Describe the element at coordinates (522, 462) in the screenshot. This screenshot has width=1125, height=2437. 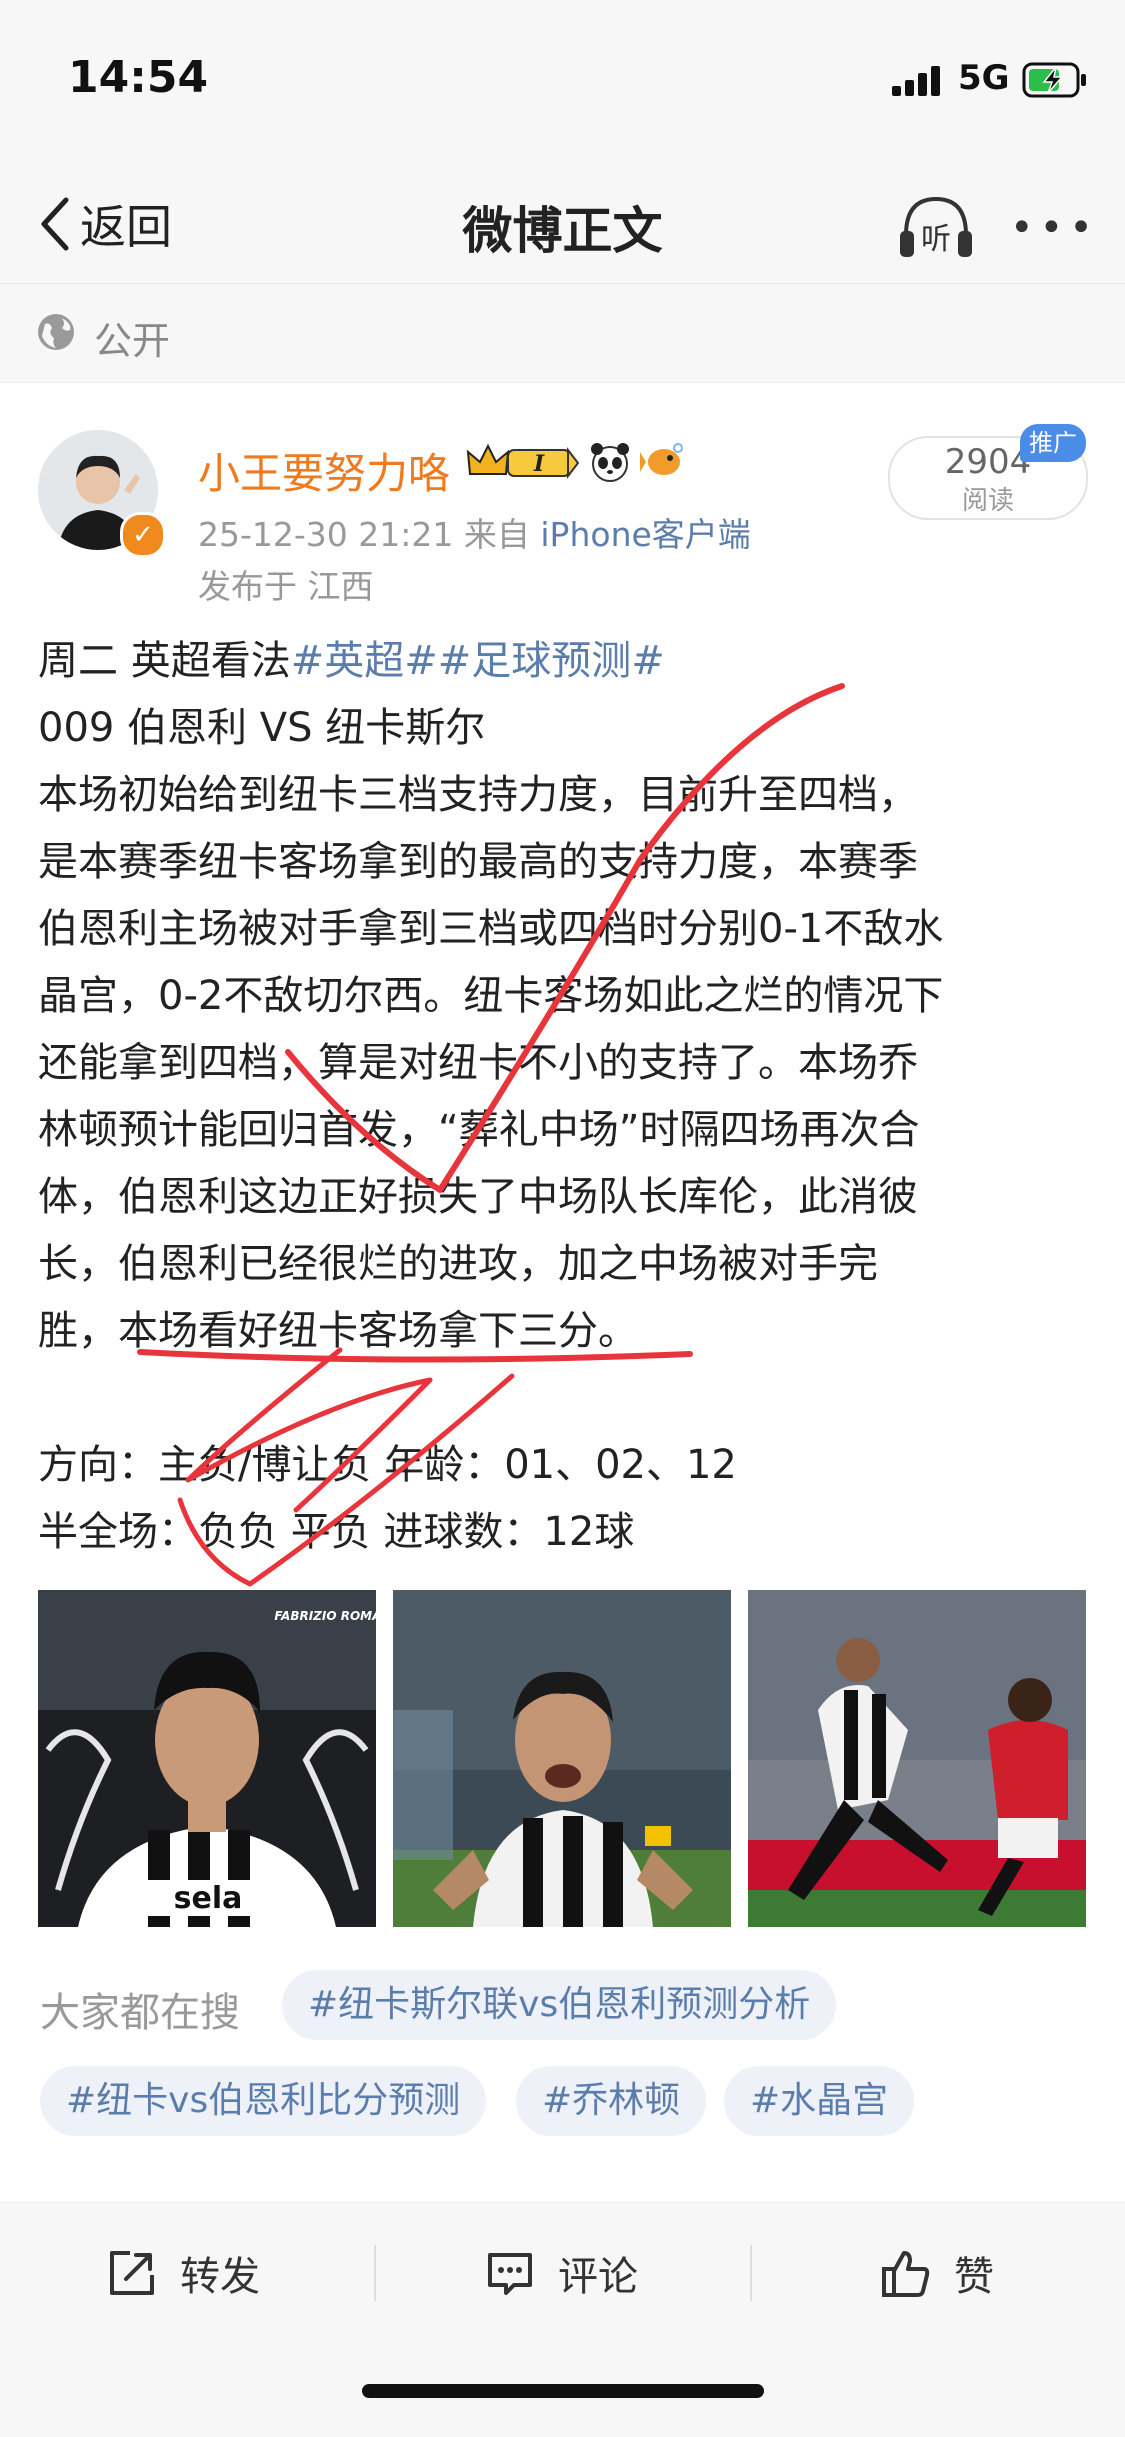
I see `vip-crown-badge-icon: I` at that location.